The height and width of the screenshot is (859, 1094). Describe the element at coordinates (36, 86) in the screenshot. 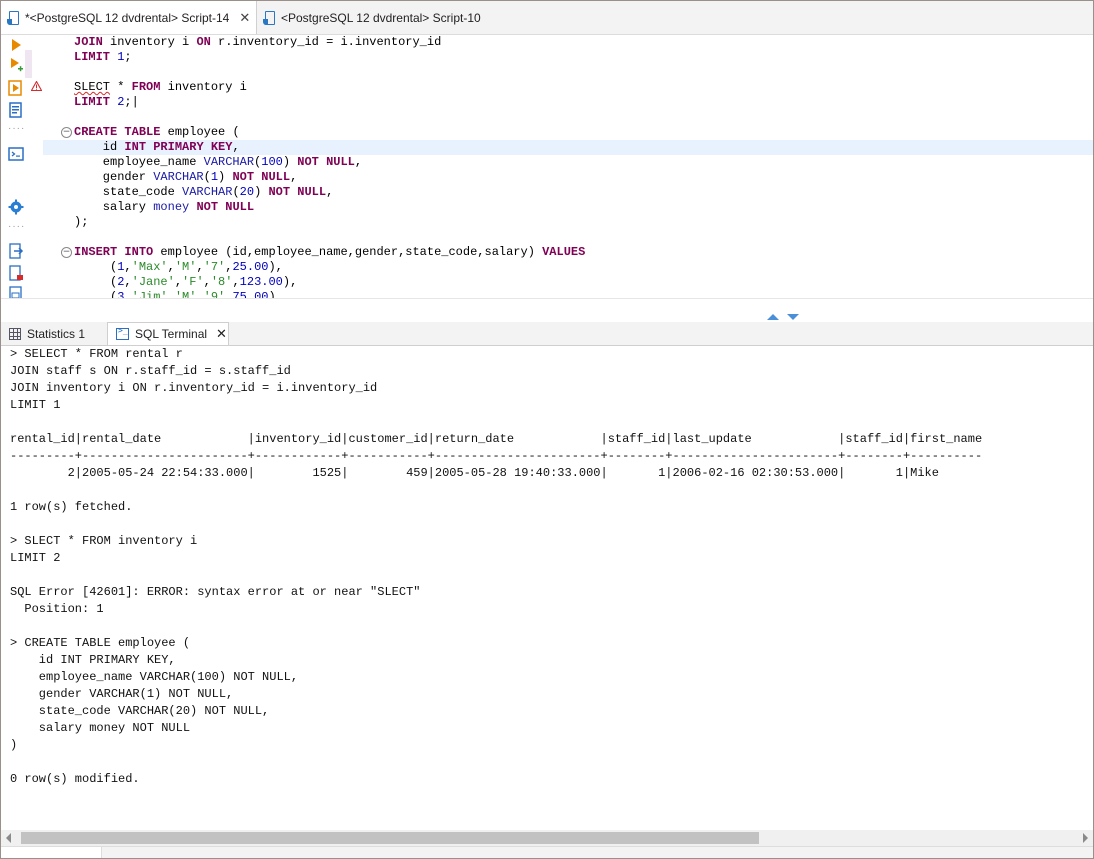

I see `error-warning-icon` at that location.